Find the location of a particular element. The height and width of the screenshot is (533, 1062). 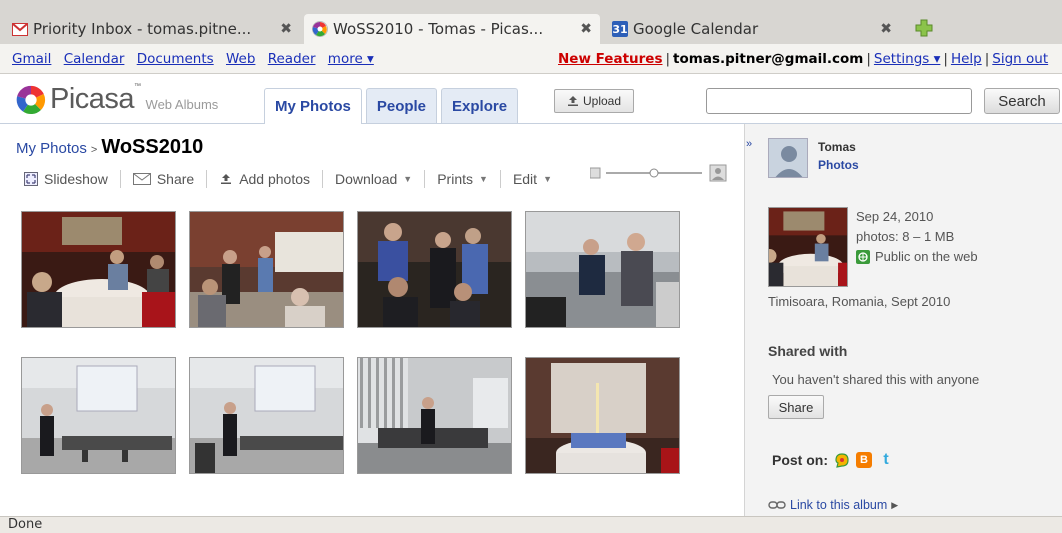

upload-button: Upload is located at coordinates (594, 101).